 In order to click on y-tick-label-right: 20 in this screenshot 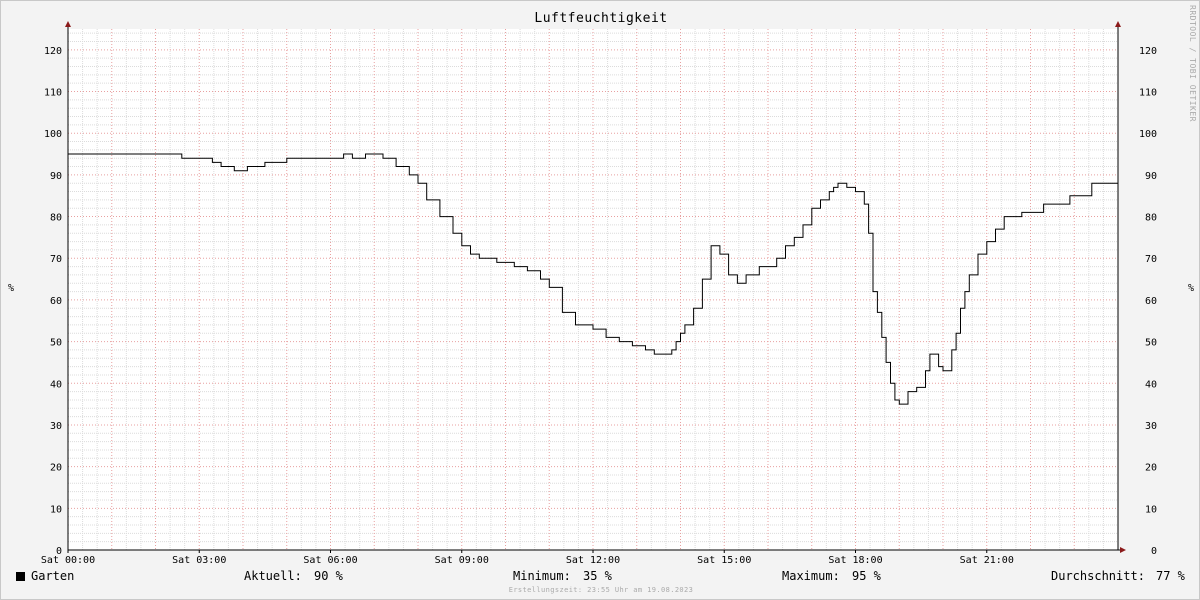, I will do `click(1151, 468)`.